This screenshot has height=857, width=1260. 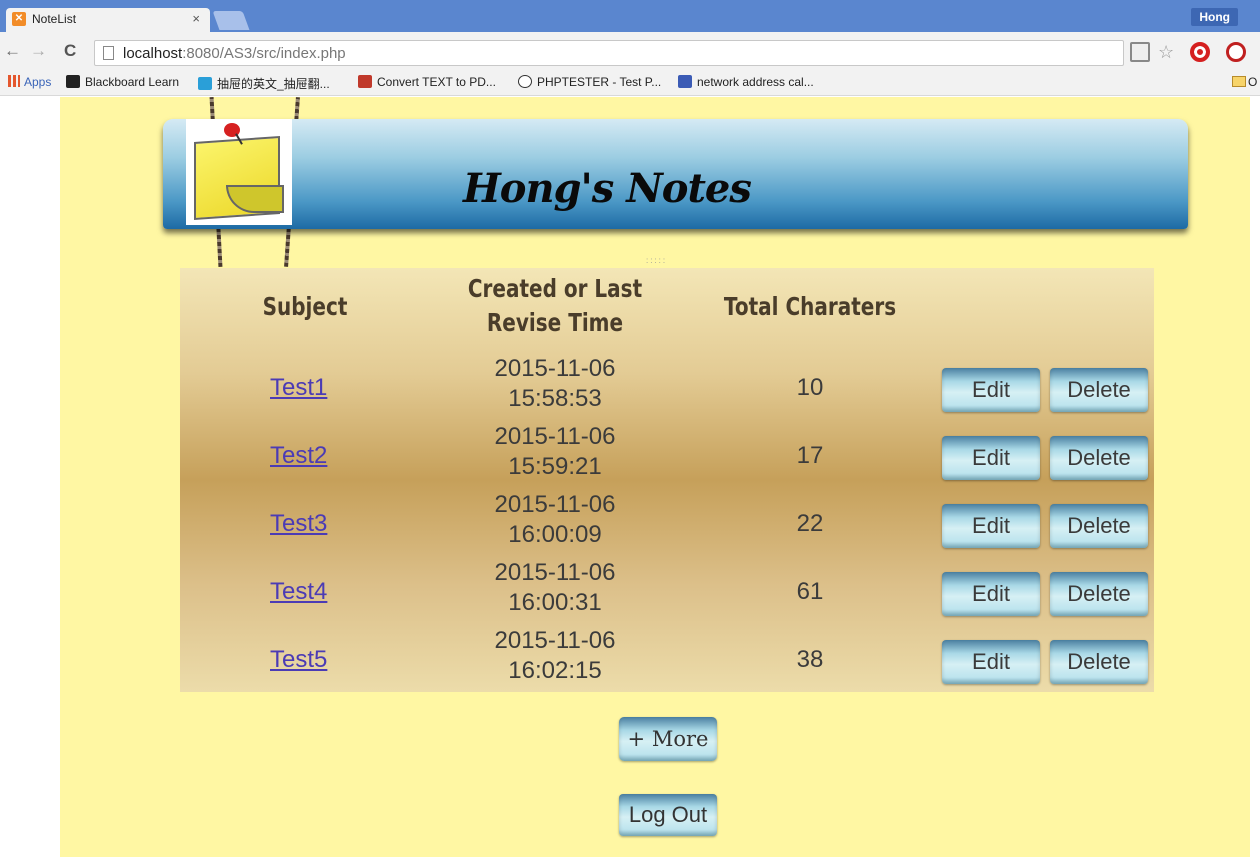 What do you see at coordinates (29, 82) in the screenshot?
I see `bookmark-apps: Apps` at bounding box center [29, 82].